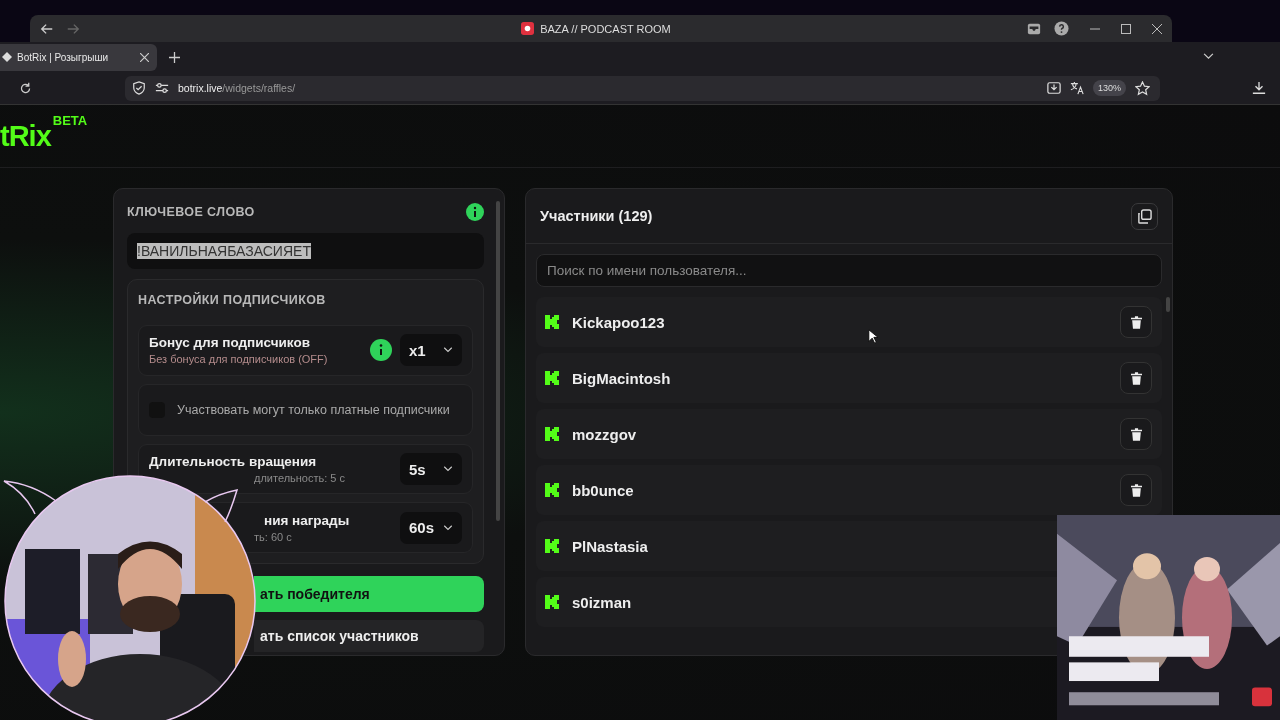 The height and width of the screenshot is (720, 1280). I want to click on site-icon, so click(7, 57).